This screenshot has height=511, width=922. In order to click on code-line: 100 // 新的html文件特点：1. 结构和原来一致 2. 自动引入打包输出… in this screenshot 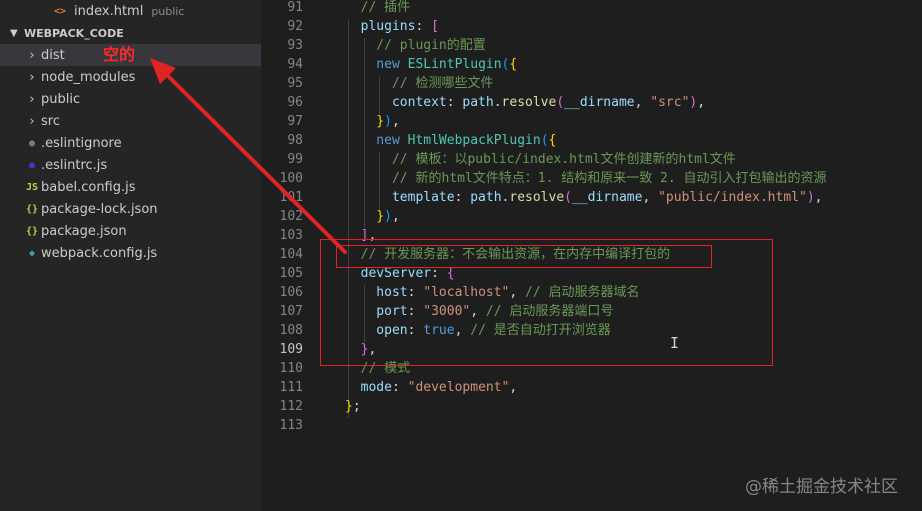, I will do `click(591, 178)`.